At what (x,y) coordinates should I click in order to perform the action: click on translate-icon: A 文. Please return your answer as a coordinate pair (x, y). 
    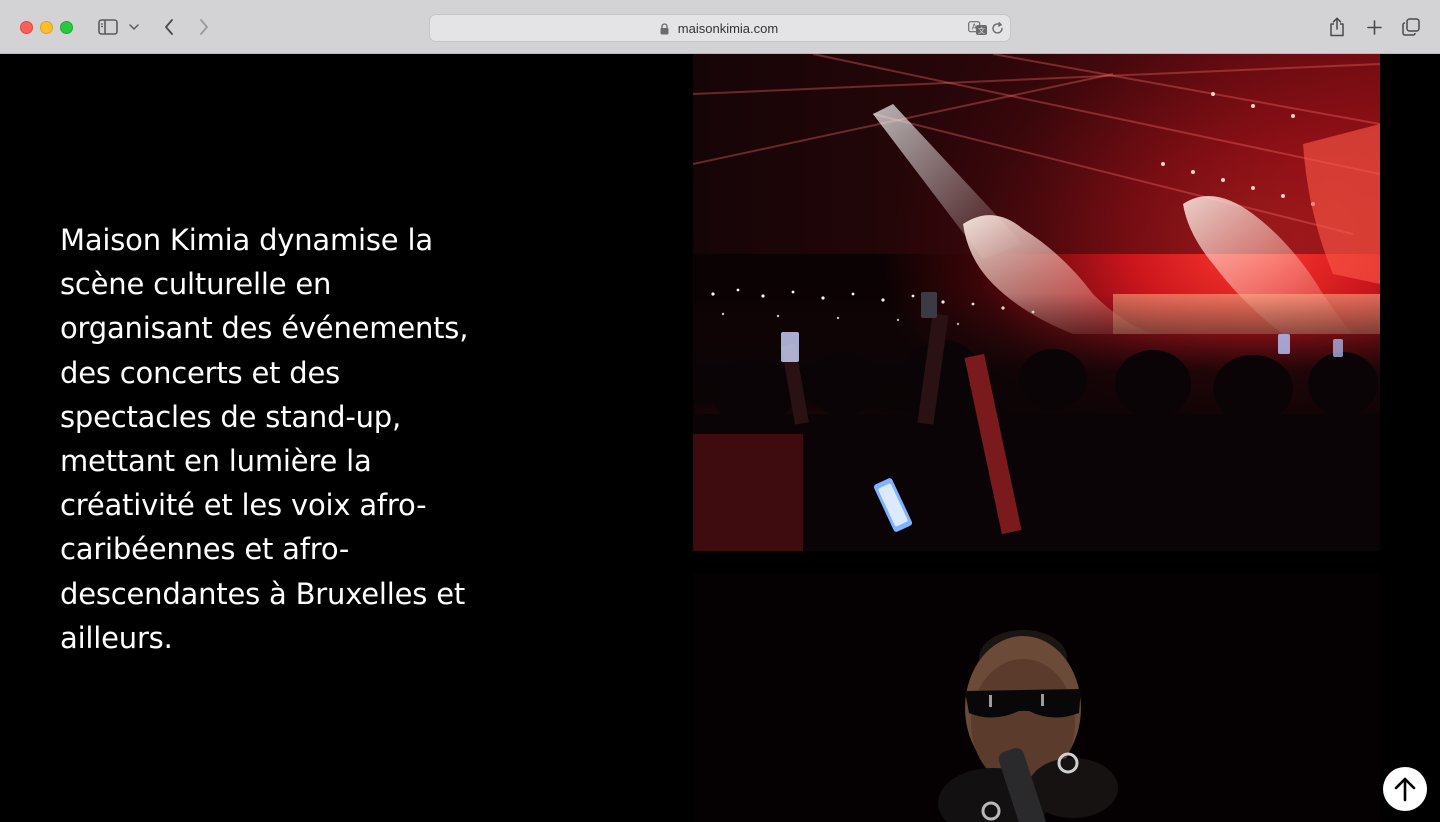
    Looking at the image, I should click on (978, 28).